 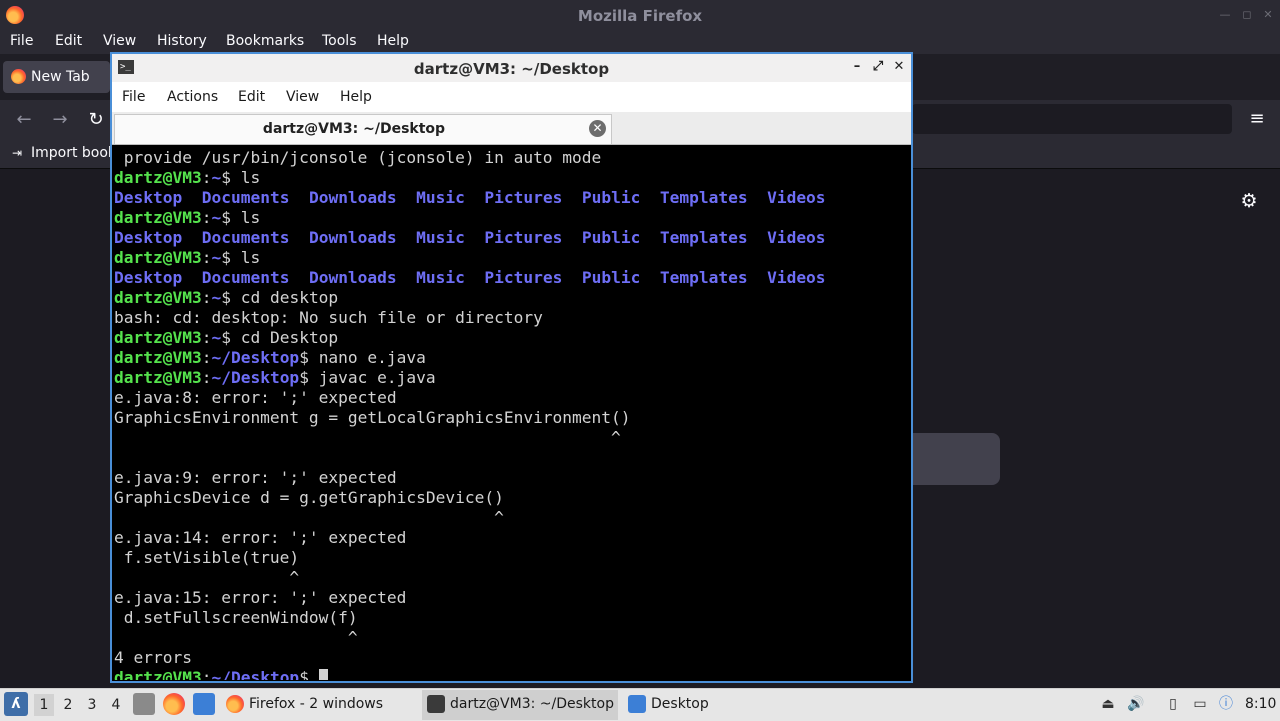 I want to click on workspace-1: 1, so click(x=44, y=705).